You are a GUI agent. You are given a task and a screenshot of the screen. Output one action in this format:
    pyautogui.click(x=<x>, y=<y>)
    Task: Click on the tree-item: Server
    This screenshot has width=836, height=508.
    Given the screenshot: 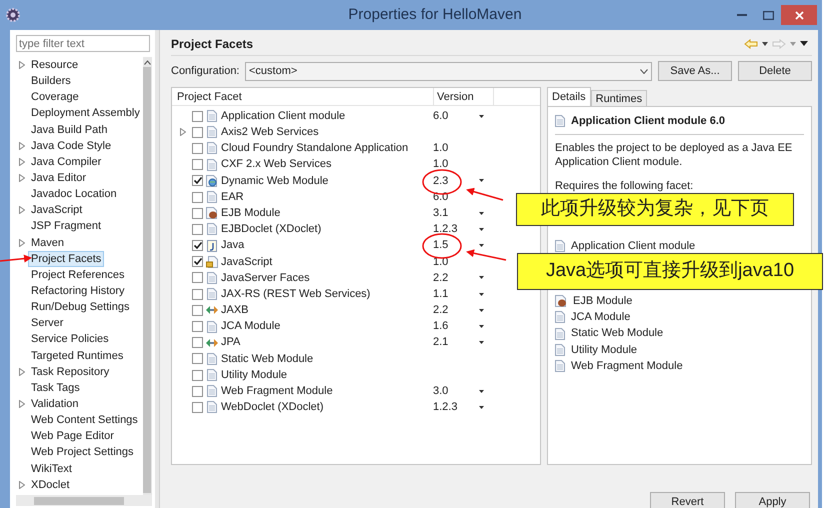 What is the action you would take?
    pyautogui.click(x=47, y=323)
    